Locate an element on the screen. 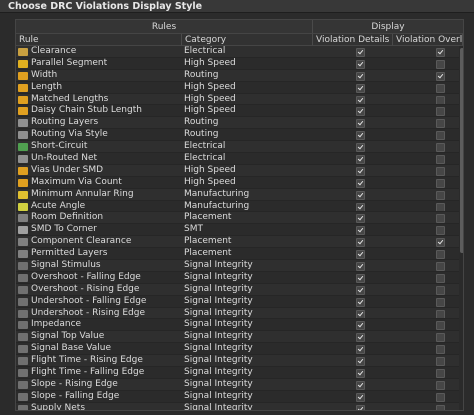 This screenshot has height=415, width=474. table-row: Supply Nets Signal Integrity is located at coordinates (239, 406).